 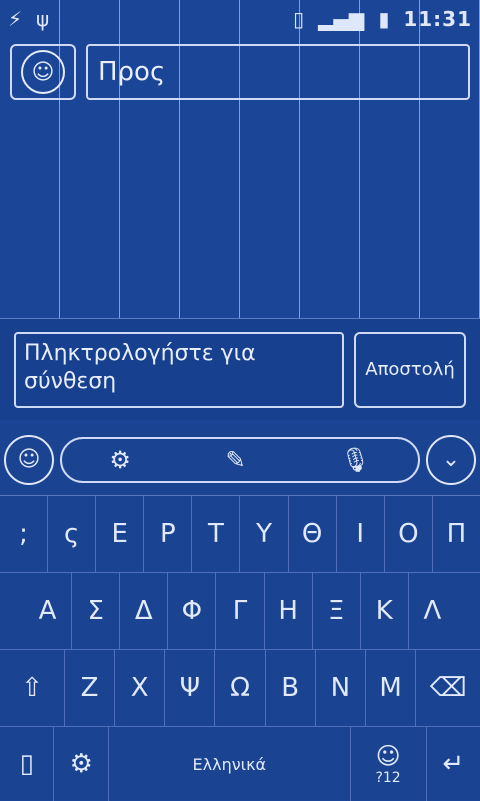 I want to click on key: Π, so click(x=456, y=534).